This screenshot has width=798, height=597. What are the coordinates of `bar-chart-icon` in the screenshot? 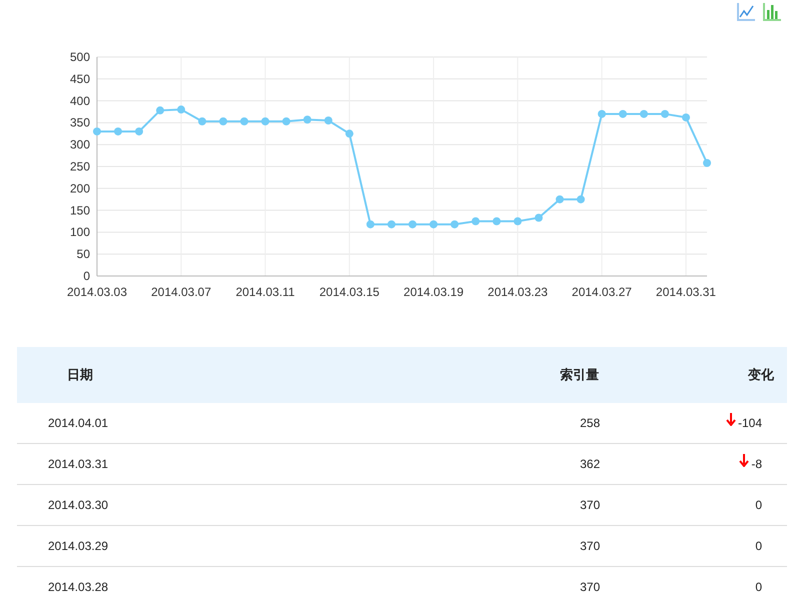 It's located at (772, 12).